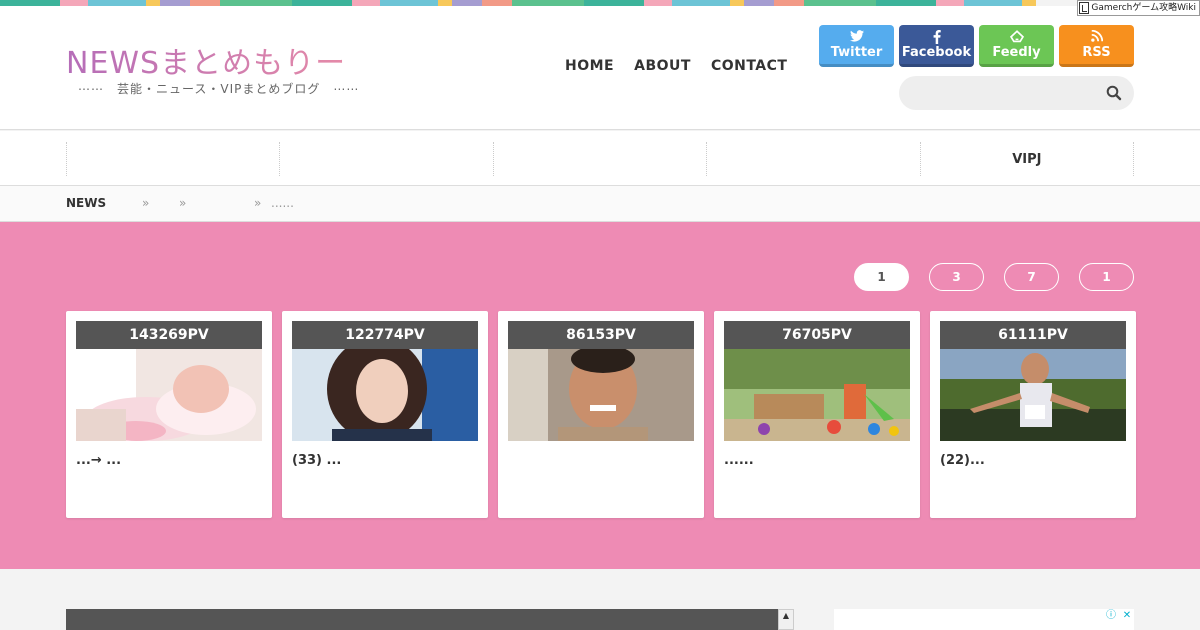 The width and height of the screenshot is (1200, 630). Describe the element at coordinates (385, 335) in the screenshot. I see `pv-count: 122774PV` at that location.